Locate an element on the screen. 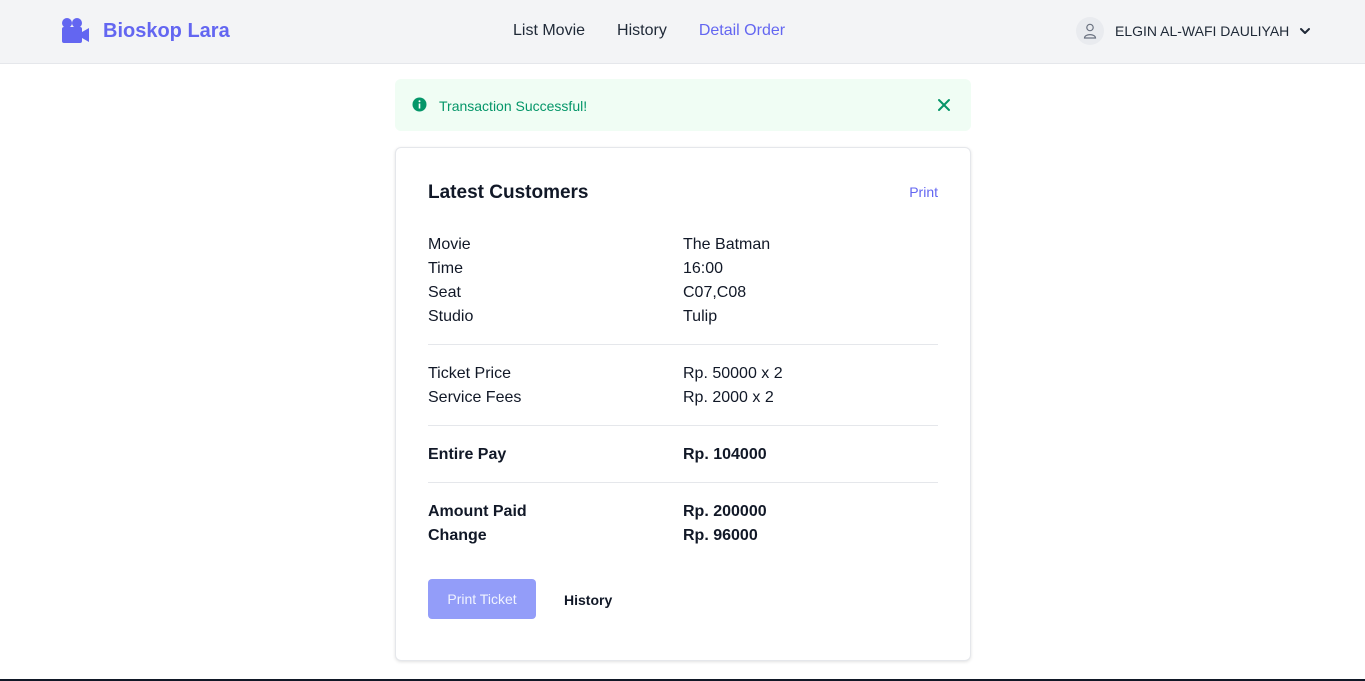 This screenshot has width=1365, height=681. detail-label: Studio is located at coordinates (451, 316).